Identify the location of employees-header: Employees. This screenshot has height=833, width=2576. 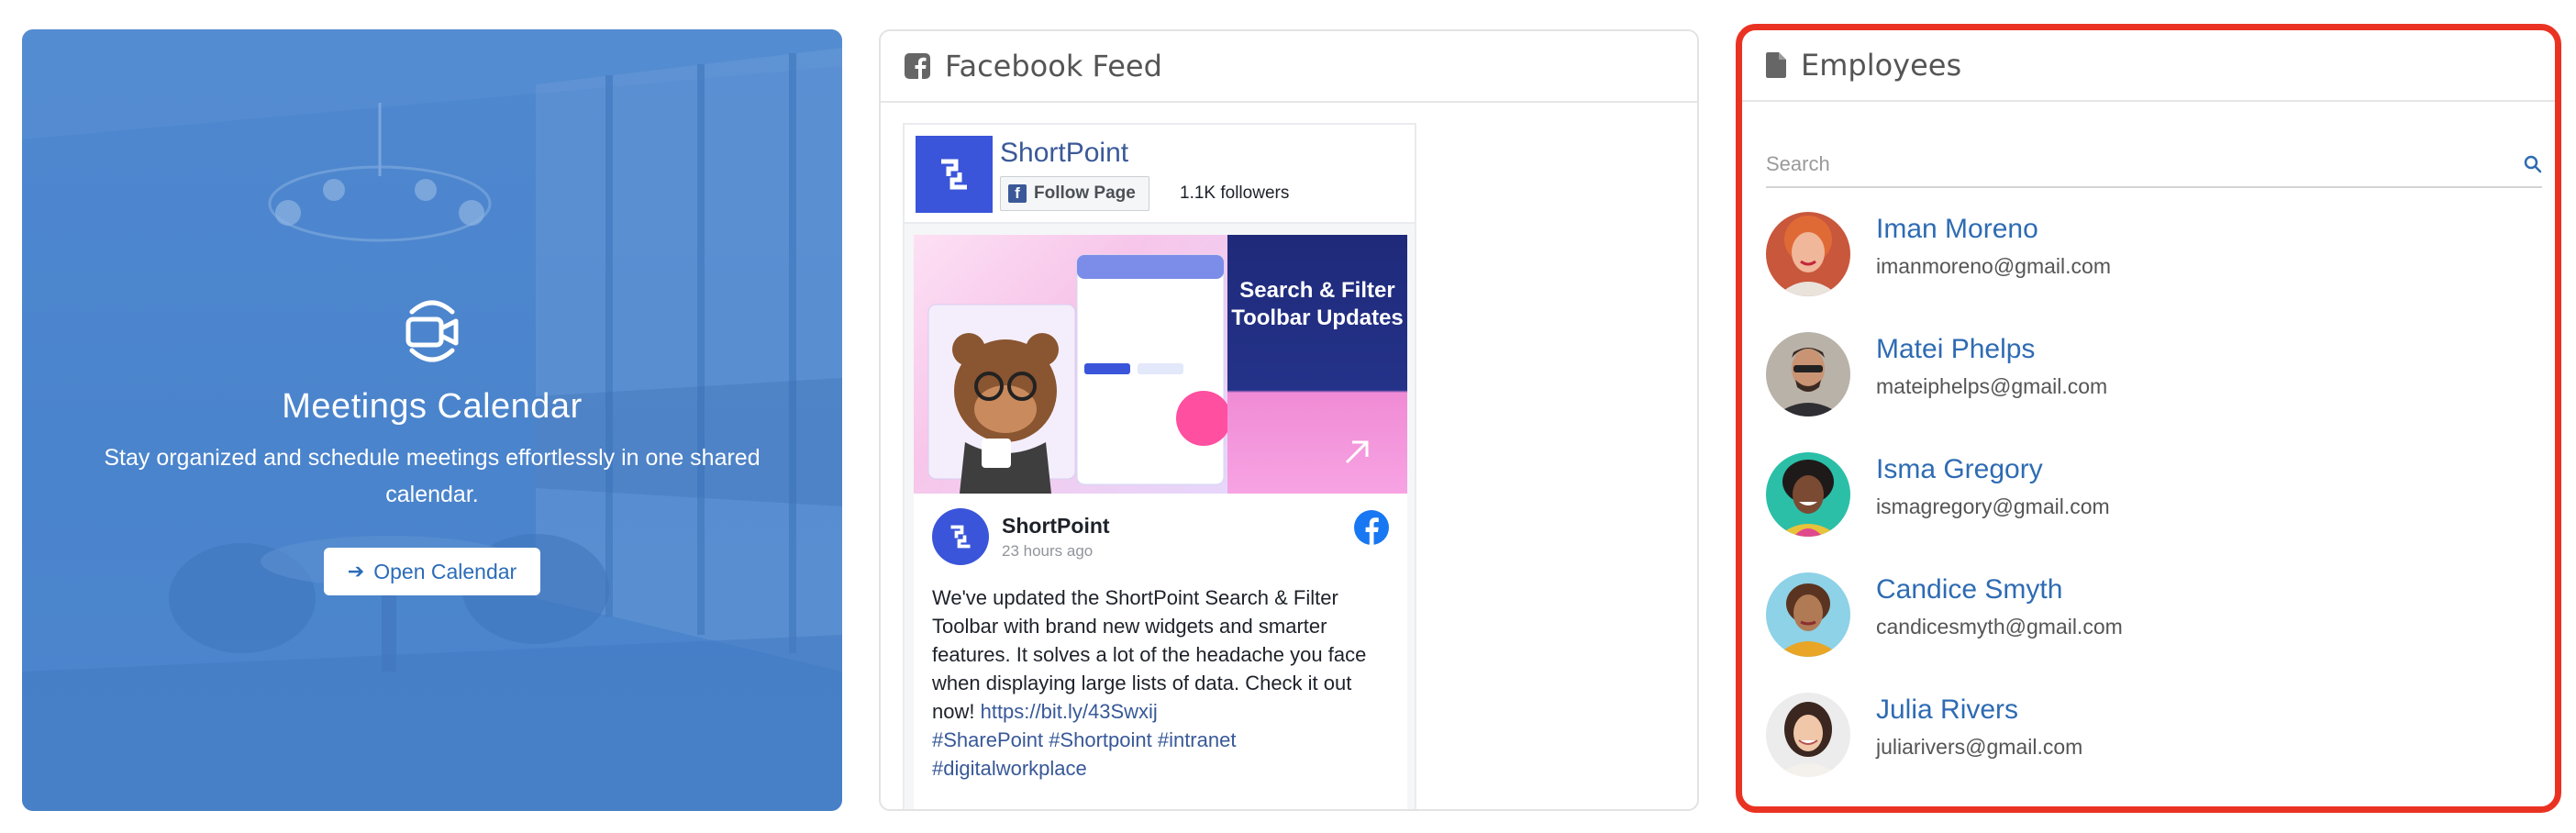
(2148, 66).